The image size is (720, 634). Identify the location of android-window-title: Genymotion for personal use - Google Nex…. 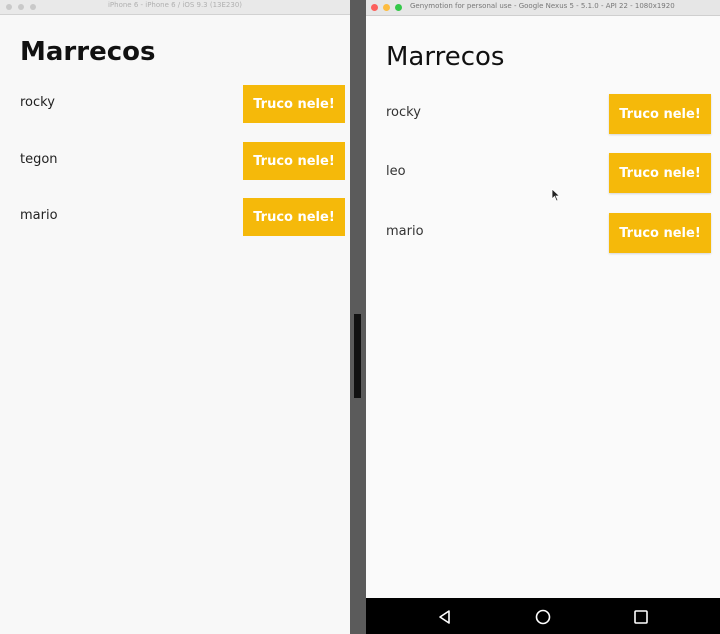
(542, 6).